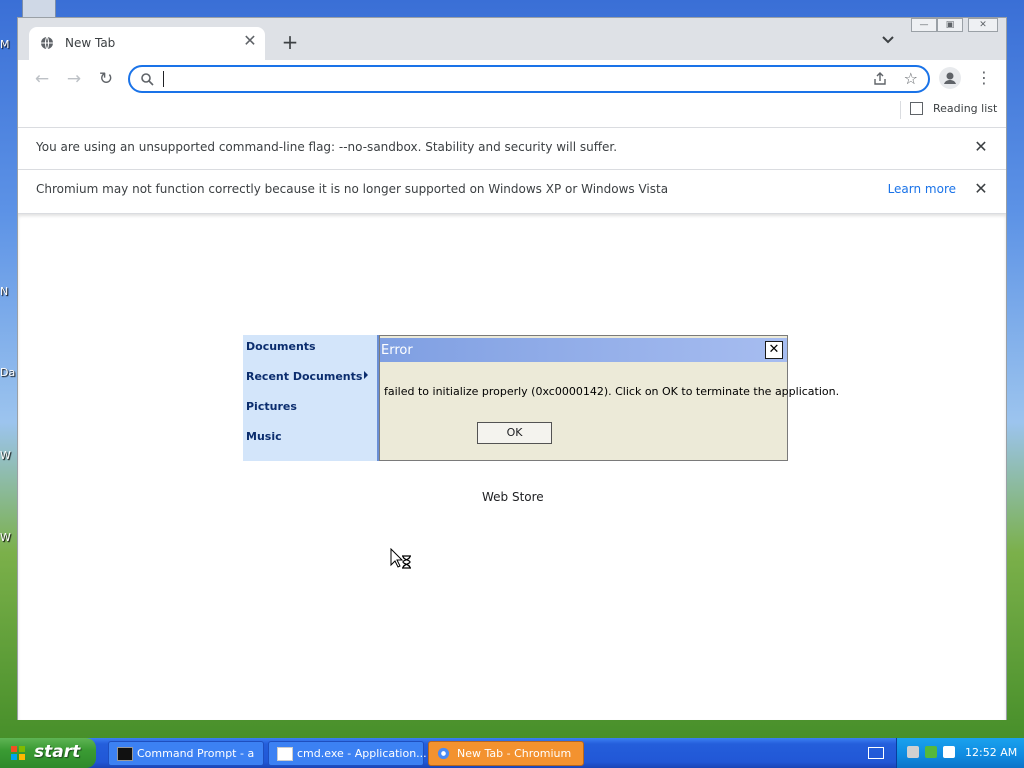  I want to click on text-caret, so click(163, 79).